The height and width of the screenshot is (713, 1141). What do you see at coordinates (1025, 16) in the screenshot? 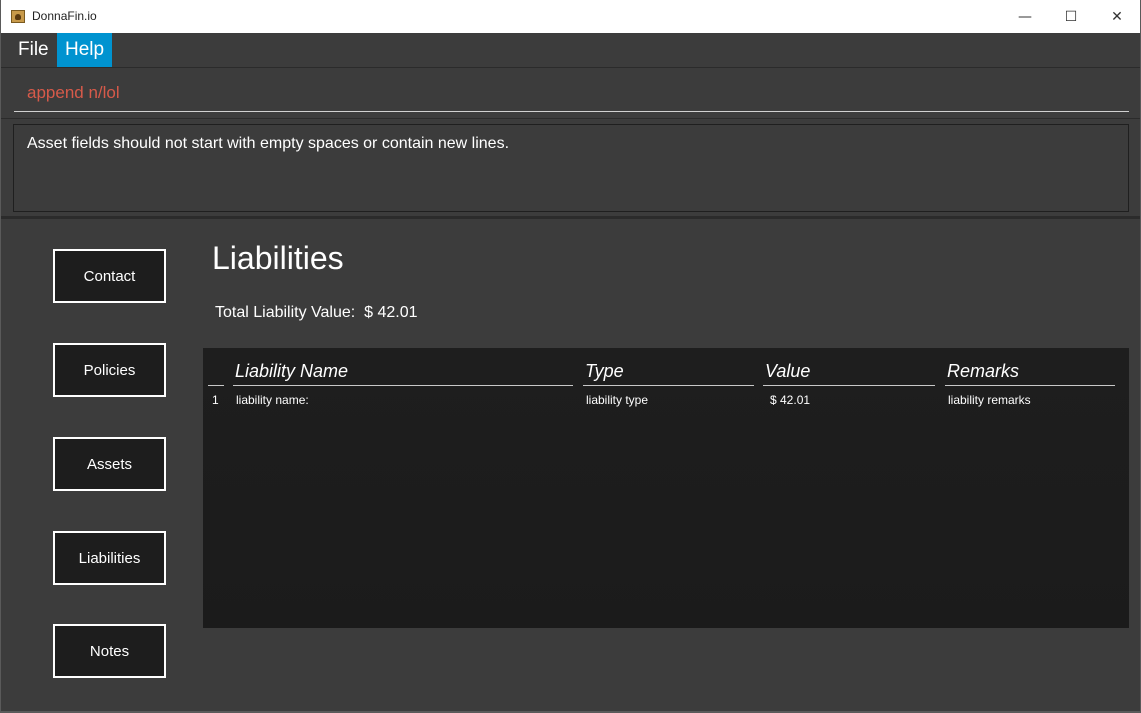
I see `minimize-icon: —` at bounding box center [1025, 16].